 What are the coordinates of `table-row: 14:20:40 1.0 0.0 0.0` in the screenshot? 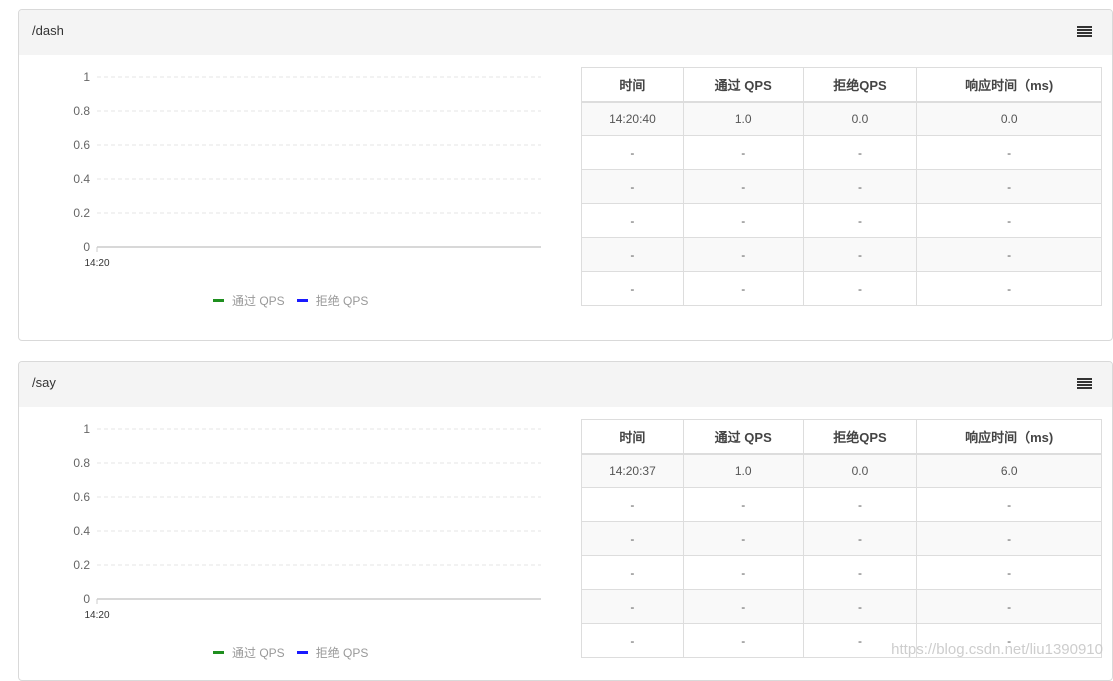 It's located at (842, 119).